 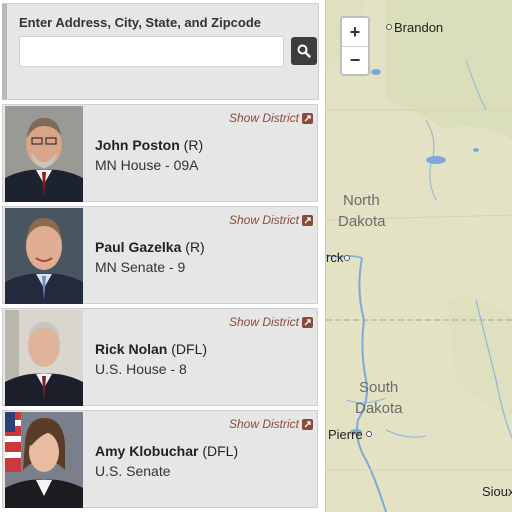 I want to click on zoom-out-button: −, so click(x=355, y=60).